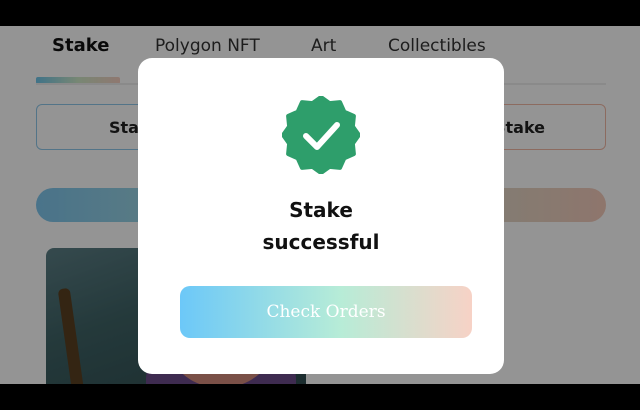 The height and width of the screenshot is (410, 640). I want to click on top-black-bar, so click(320, 13).